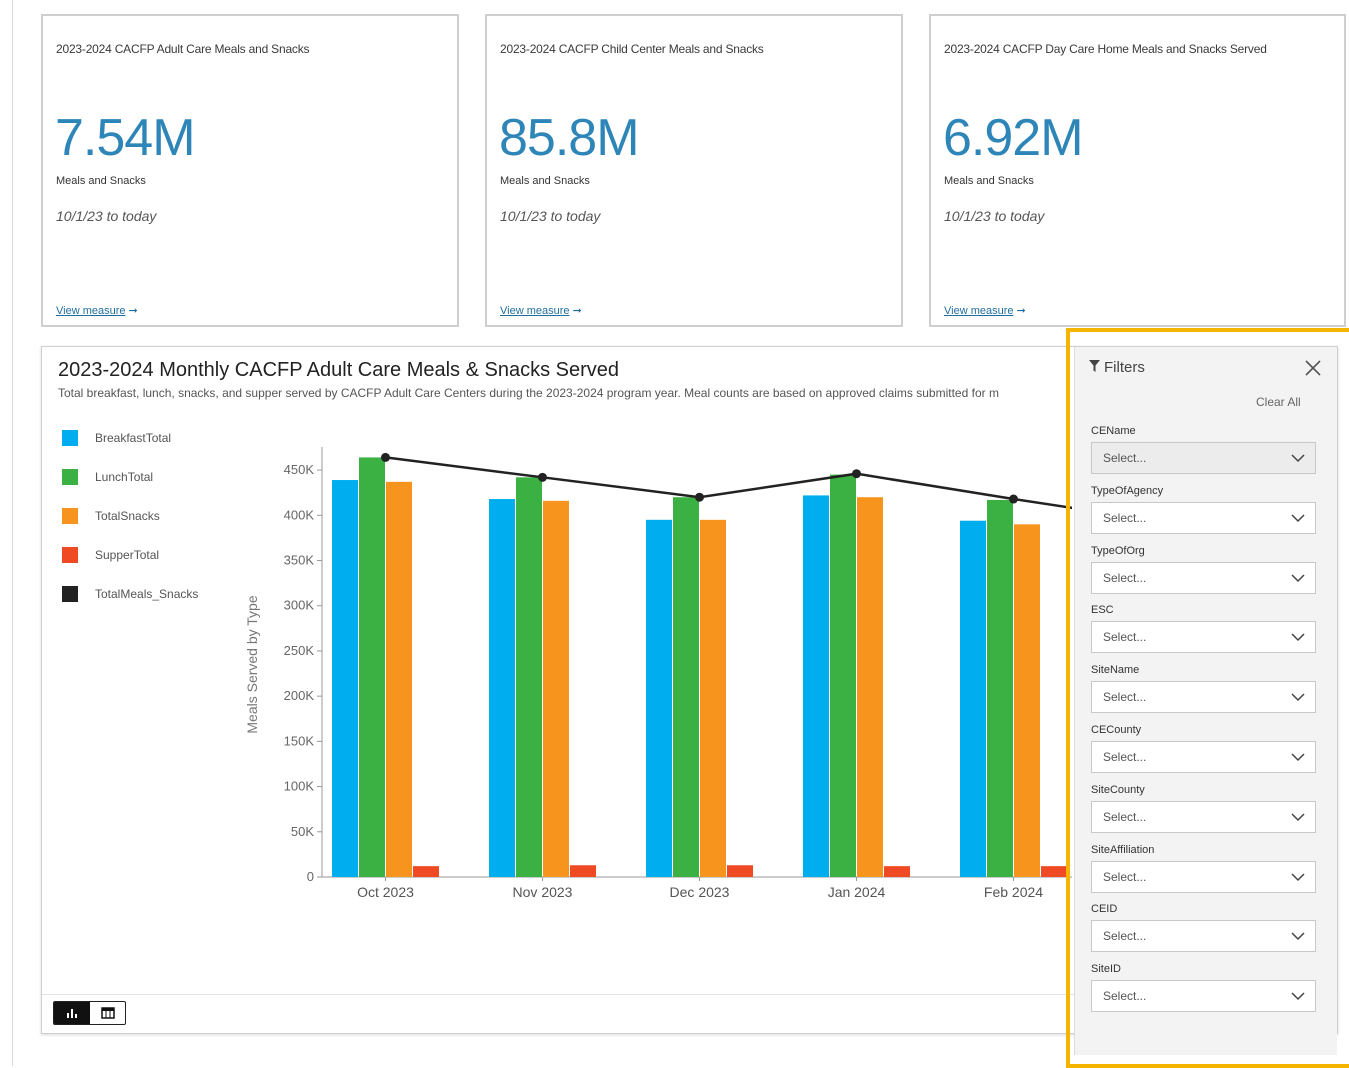 The image size is (1349, 1068). I want to click on y-tick-label: 250K, so click(299, 650).